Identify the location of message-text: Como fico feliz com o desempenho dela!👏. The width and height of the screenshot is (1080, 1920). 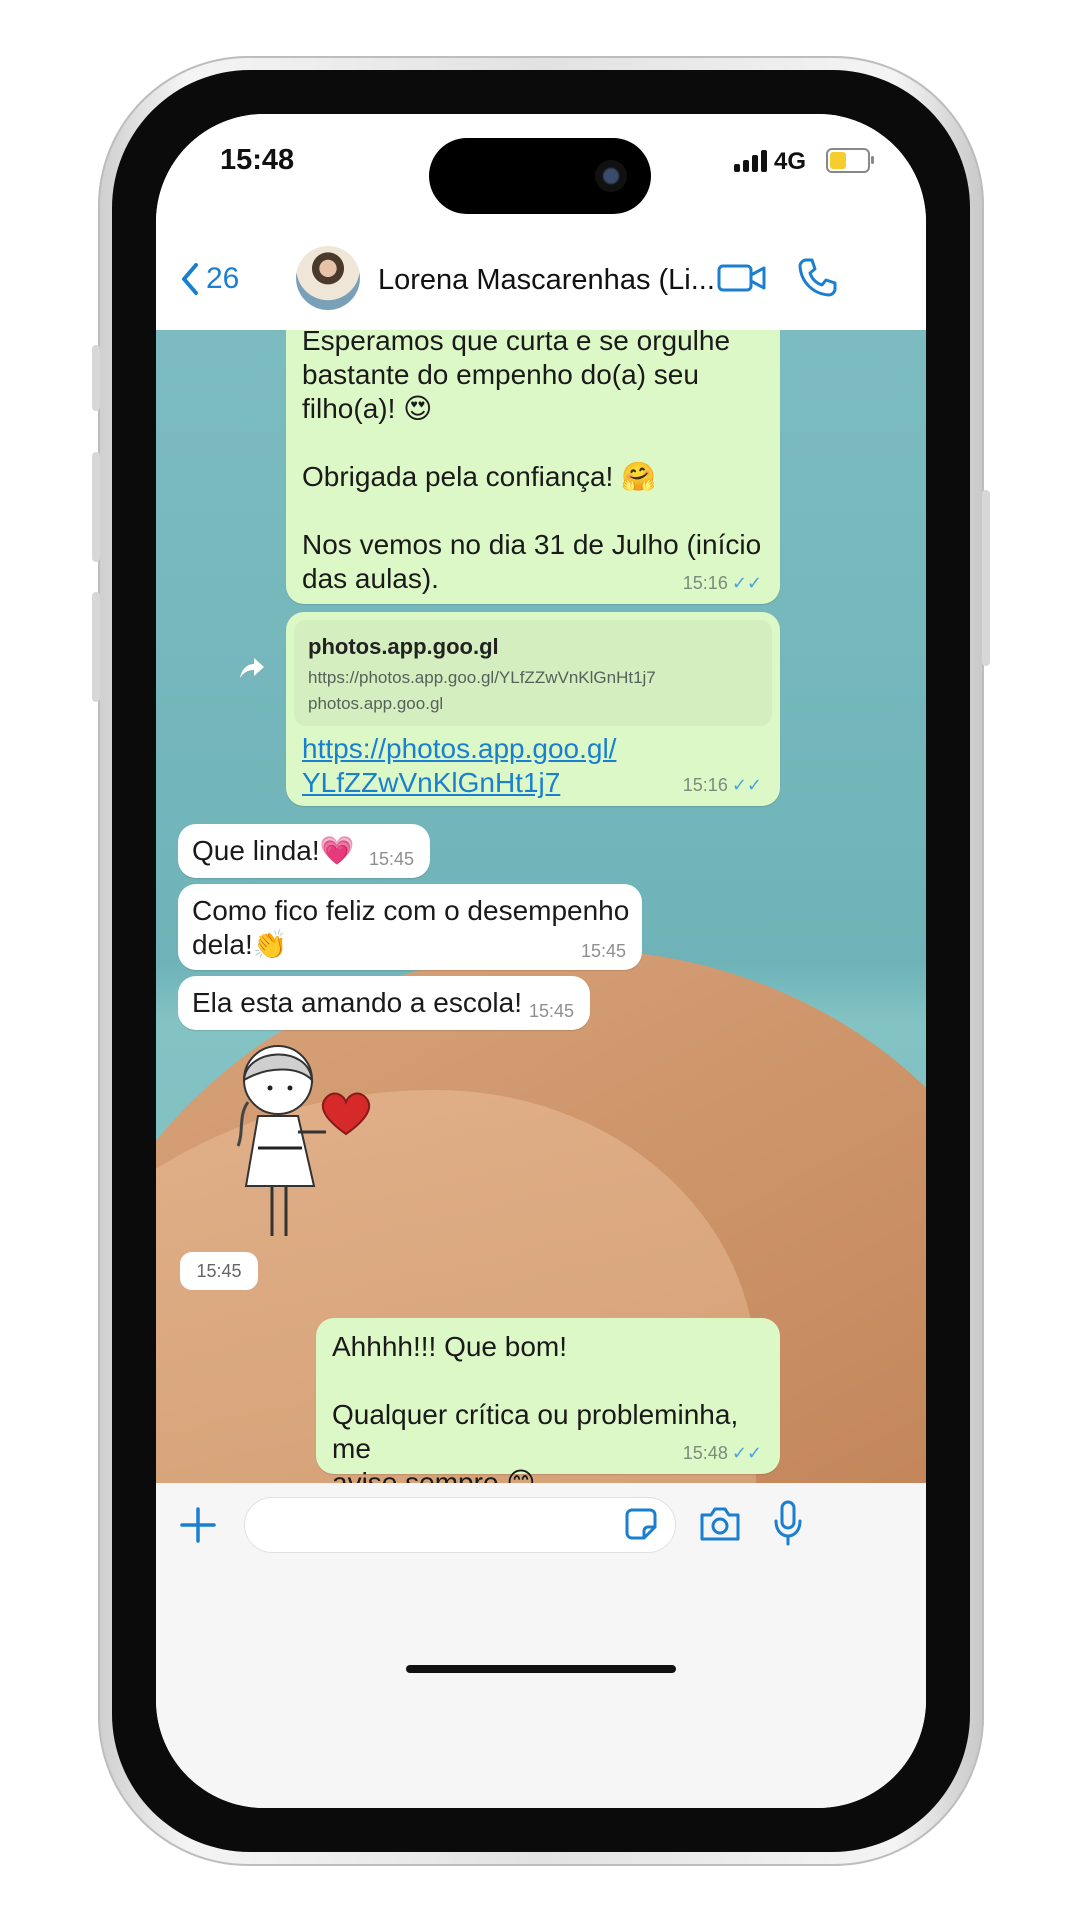
(411, 927).